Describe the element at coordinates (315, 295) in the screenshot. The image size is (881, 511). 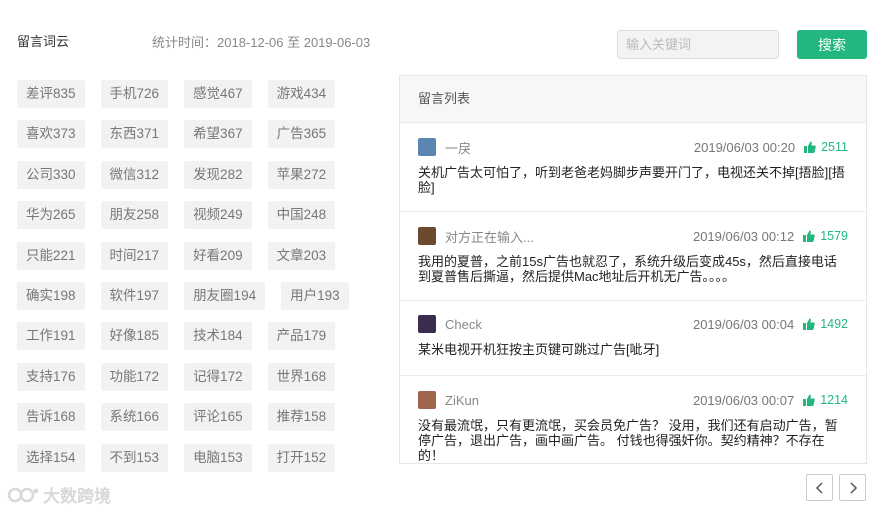
I see `keyword-tag: 用户193` at that location.